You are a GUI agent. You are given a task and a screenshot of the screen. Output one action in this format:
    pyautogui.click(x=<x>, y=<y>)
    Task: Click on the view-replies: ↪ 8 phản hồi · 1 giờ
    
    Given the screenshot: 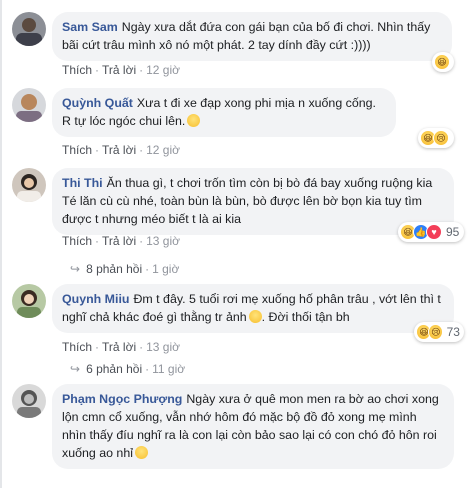 What is the action you would take?
    pyautogui.click(x=124, y=269)
    